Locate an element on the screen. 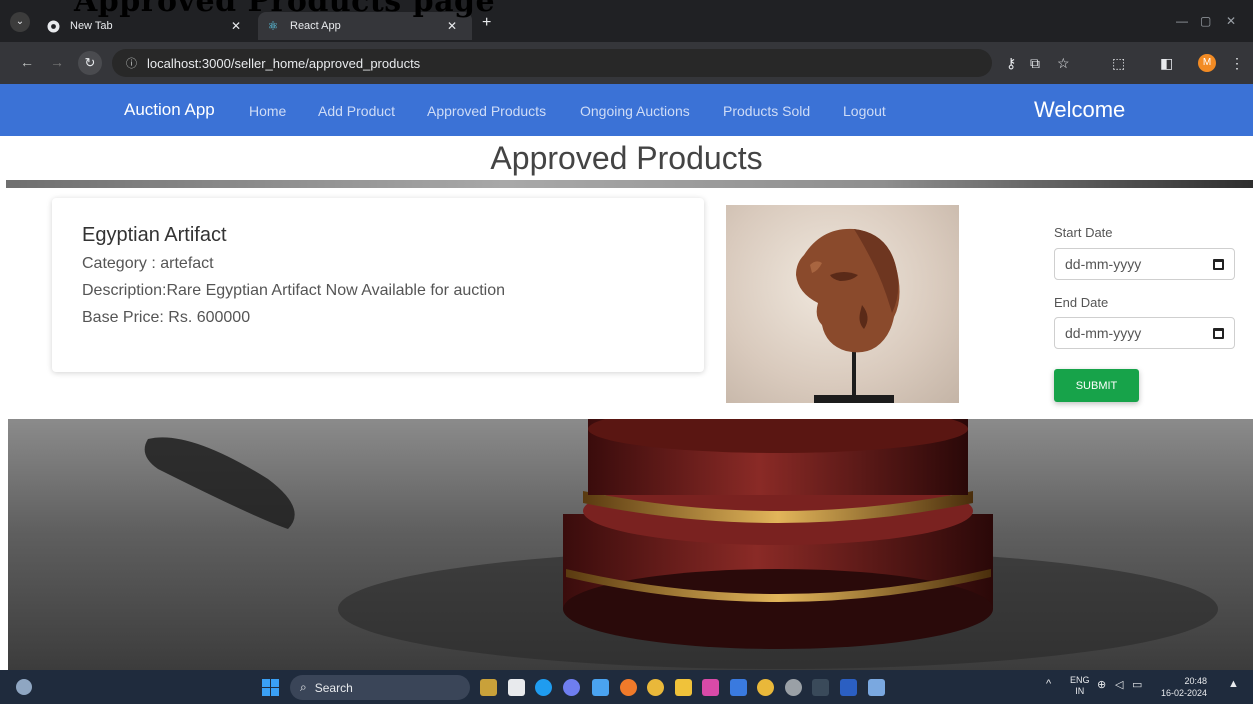 The height and width of the screenshot is (704, 1253). menu-kebab-icon: ⋮ is located at coordinates (1237, 63).